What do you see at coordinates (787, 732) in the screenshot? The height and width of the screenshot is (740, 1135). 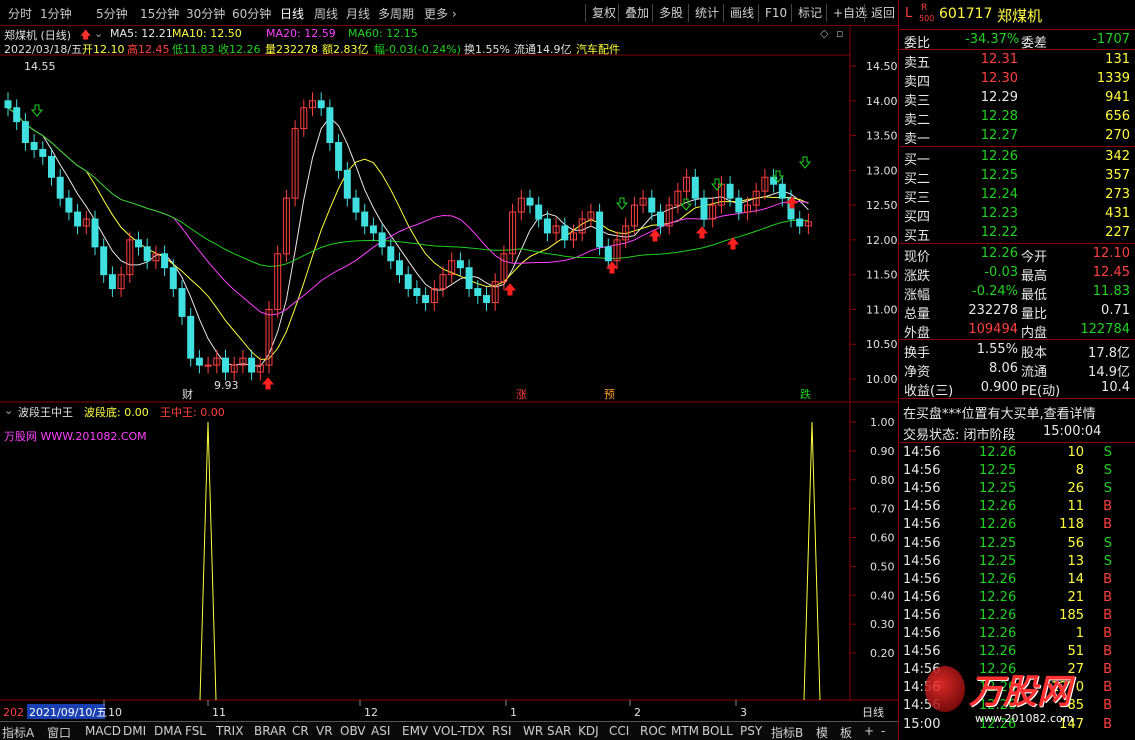 I see `indicator-tab: 指标B` at bounding box center [787, 732].